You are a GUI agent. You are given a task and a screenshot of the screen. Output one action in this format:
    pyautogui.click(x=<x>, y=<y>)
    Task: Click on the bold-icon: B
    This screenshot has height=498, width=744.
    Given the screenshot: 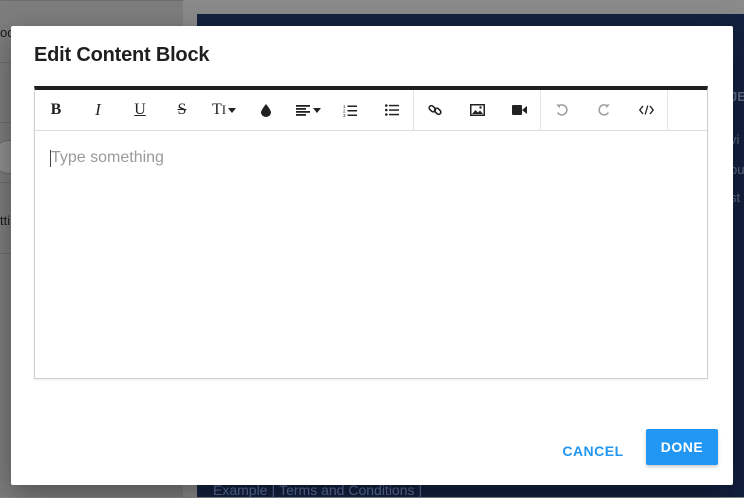 What is the action you would take?
    pyautogui.click(x=56, y=109)
    